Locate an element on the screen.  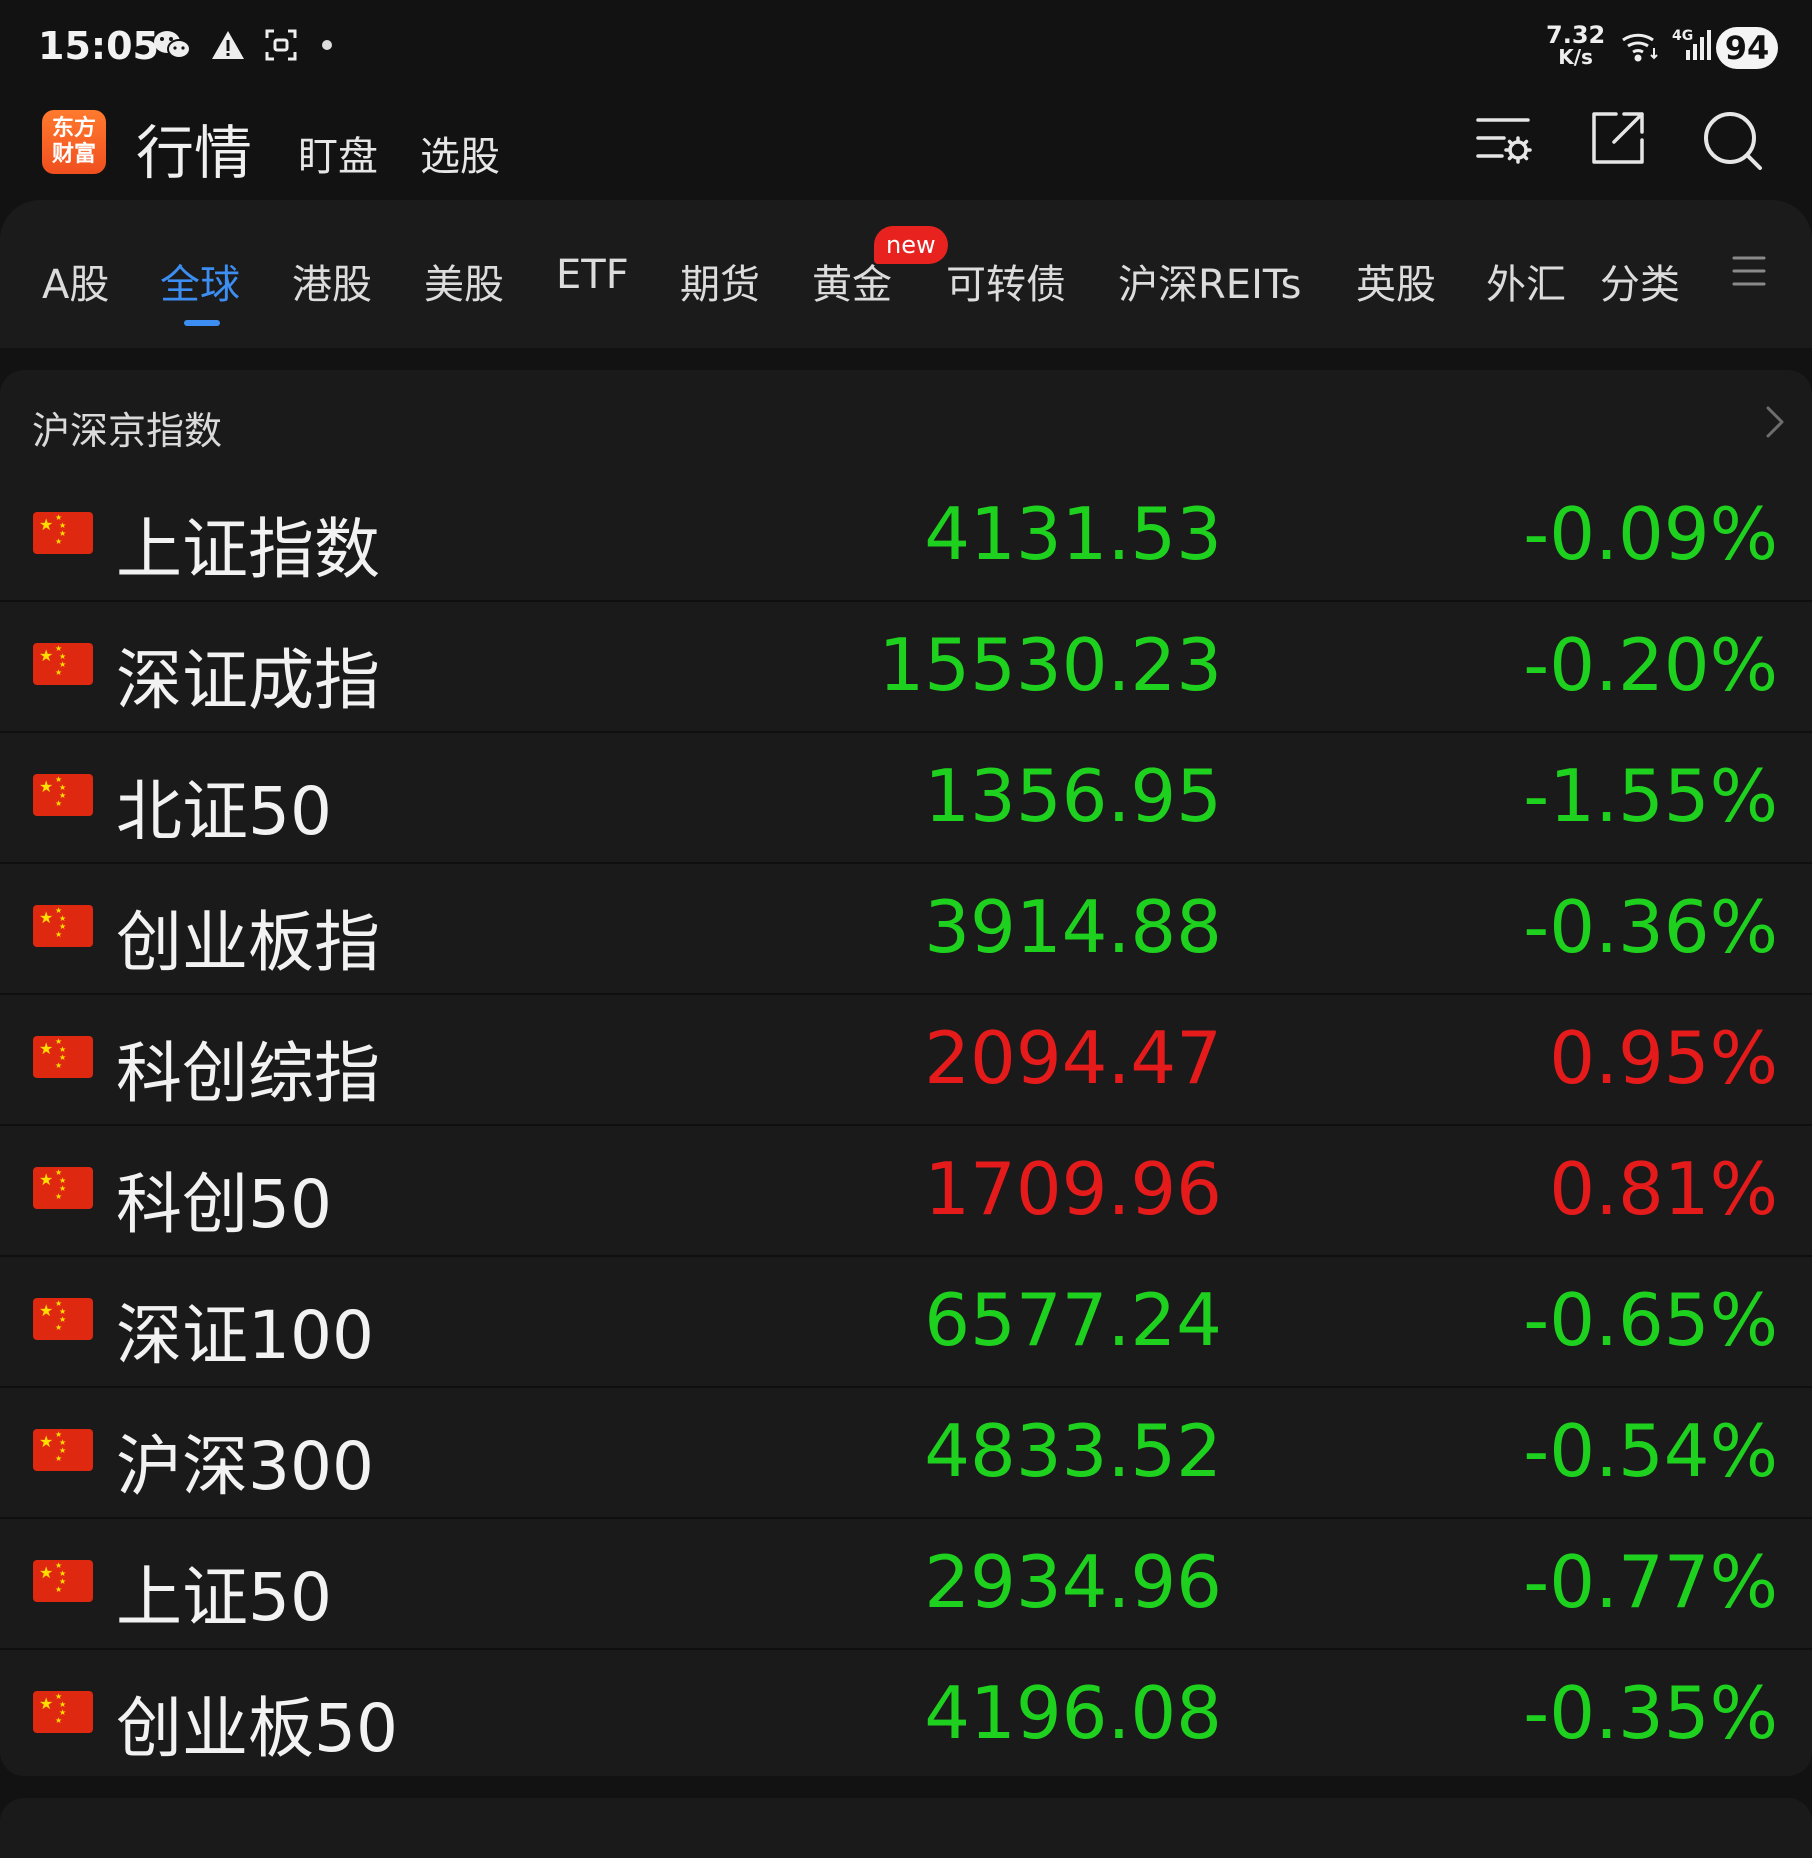
index-price: 4131.53 is located at coordinates (1073, 534).